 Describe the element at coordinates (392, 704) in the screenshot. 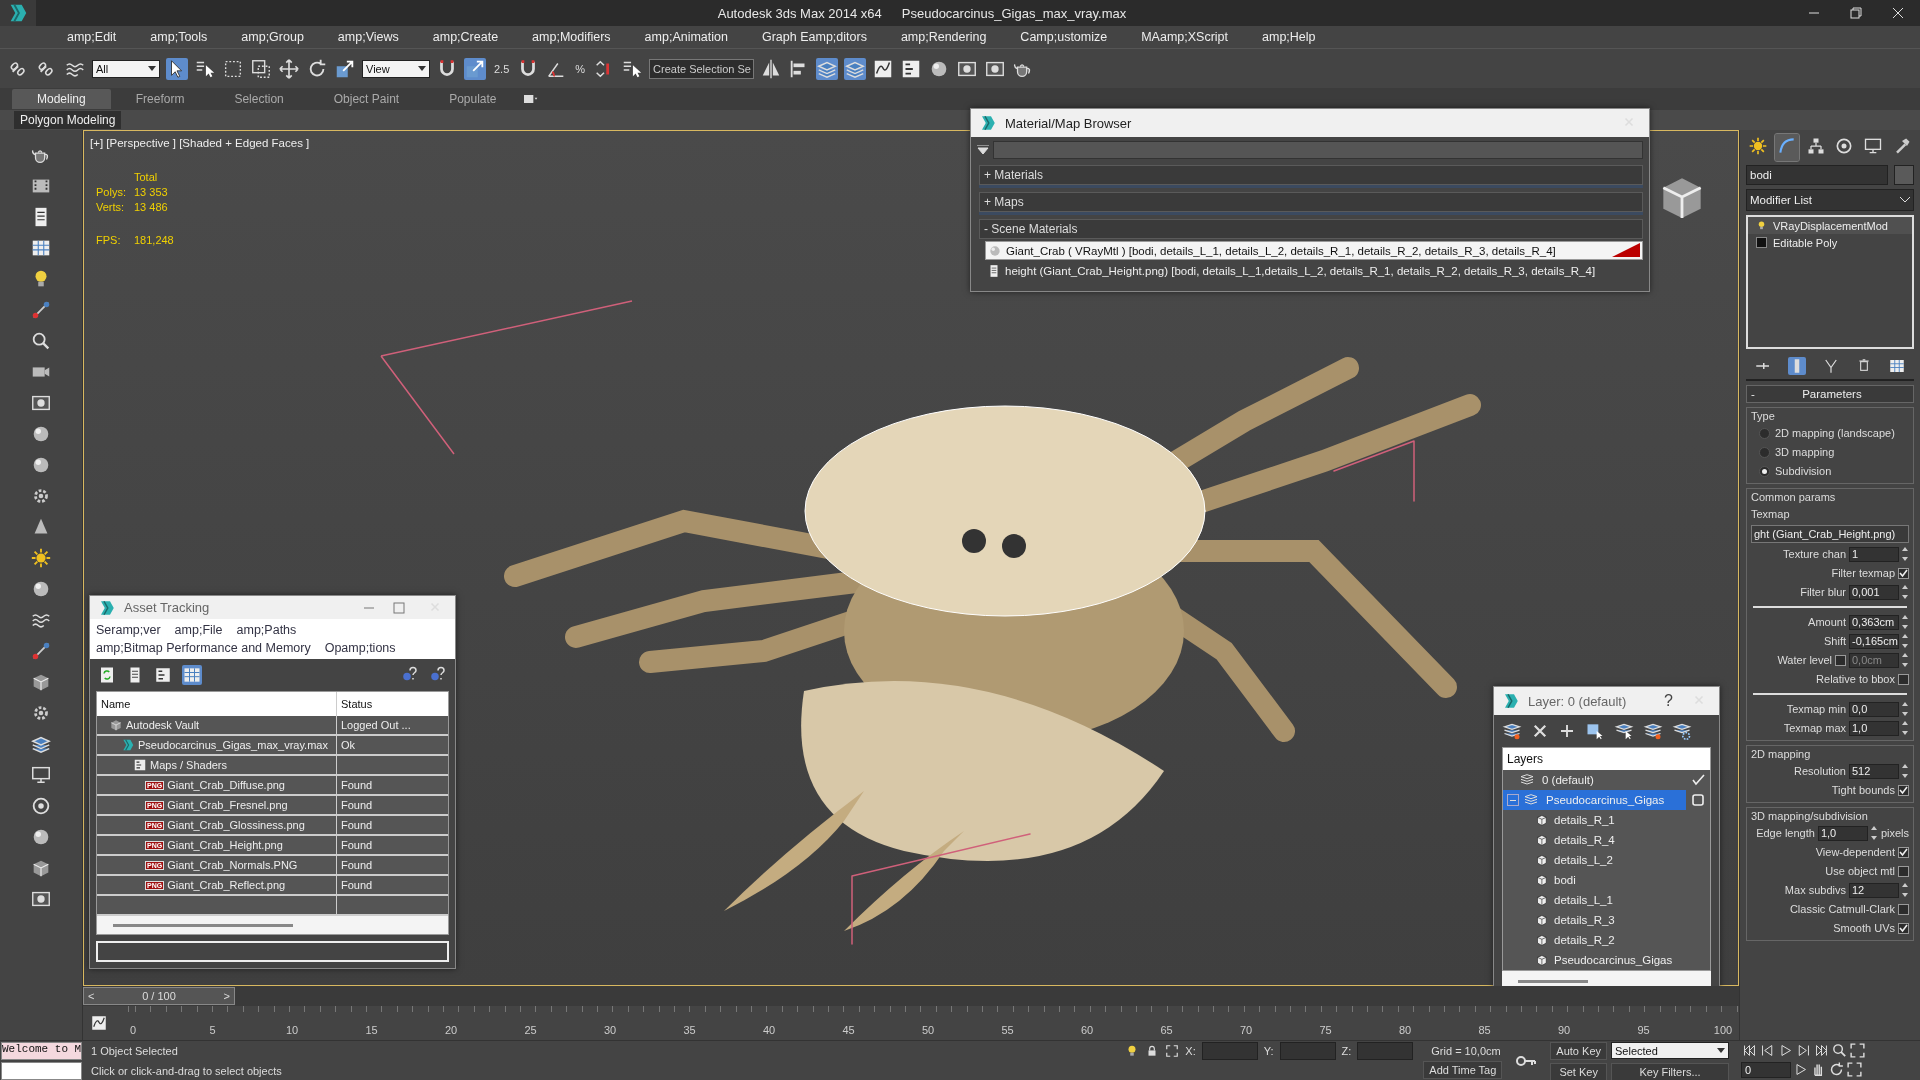

I see `column-header: Status` at that location.